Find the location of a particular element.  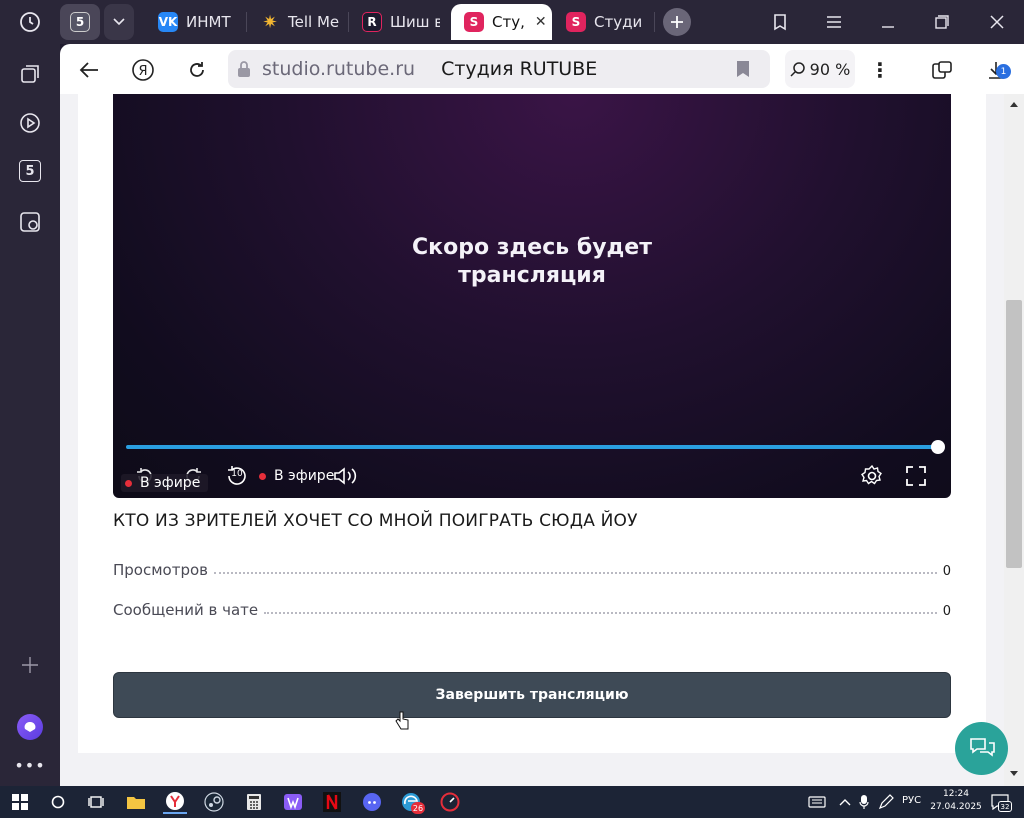

fullscreen-icon is located at coordinates (916, 476).